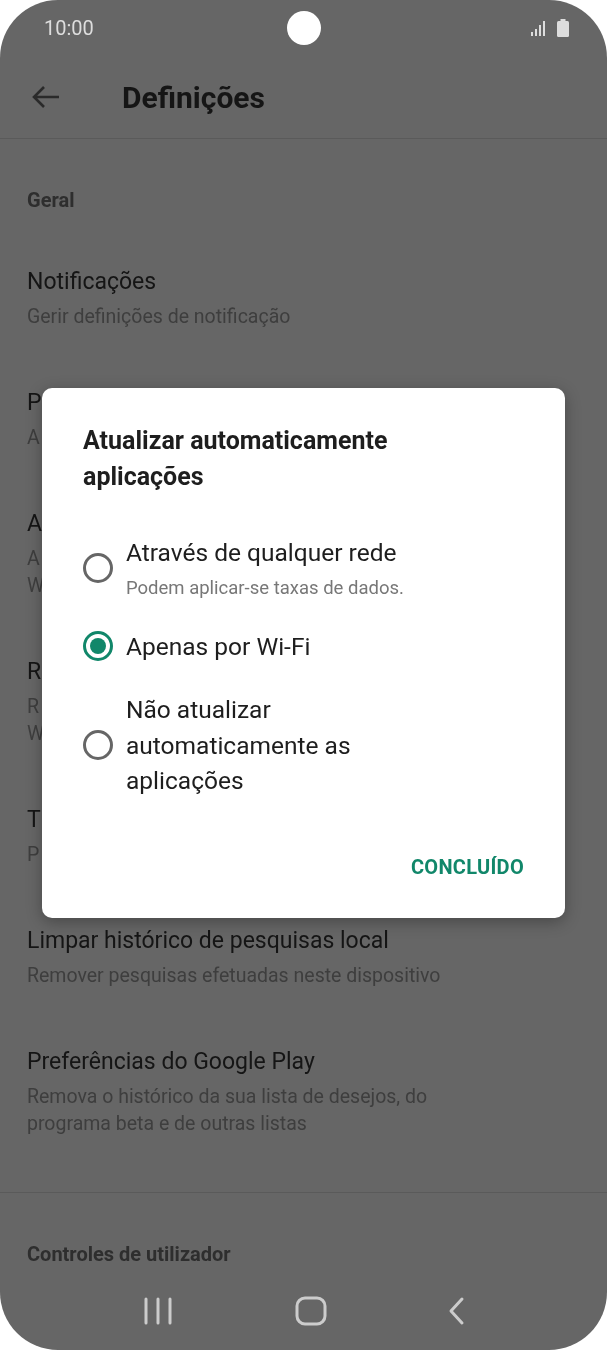  Describe the element at coordinates (265, 588) in the screenshot. I see `option-description: Podem aplicar-se taxas de dados.` at that location.